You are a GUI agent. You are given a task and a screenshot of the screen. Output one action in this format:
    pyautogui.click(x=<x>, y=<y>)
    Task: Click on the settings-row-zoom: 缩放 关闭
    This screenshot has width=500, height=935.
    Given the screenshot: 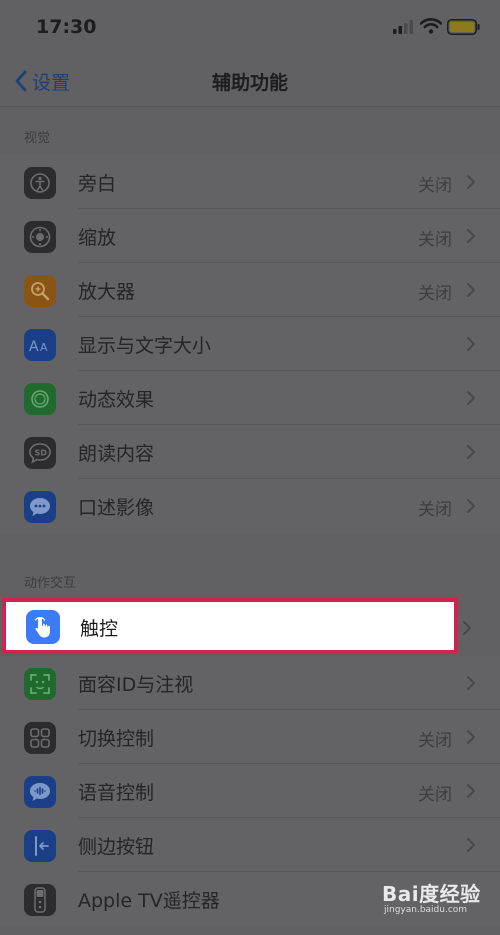 What is the action you would take?
    pyautogui.click(x=250, y=236)
    